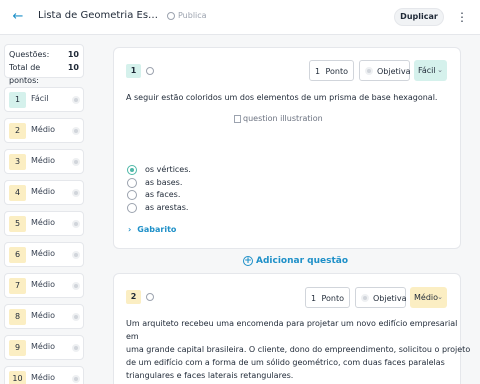  What do you see at coordinates (132, 170) in the screenshot?
I see `radio-selected-icon` at bounding box center [132, 170].